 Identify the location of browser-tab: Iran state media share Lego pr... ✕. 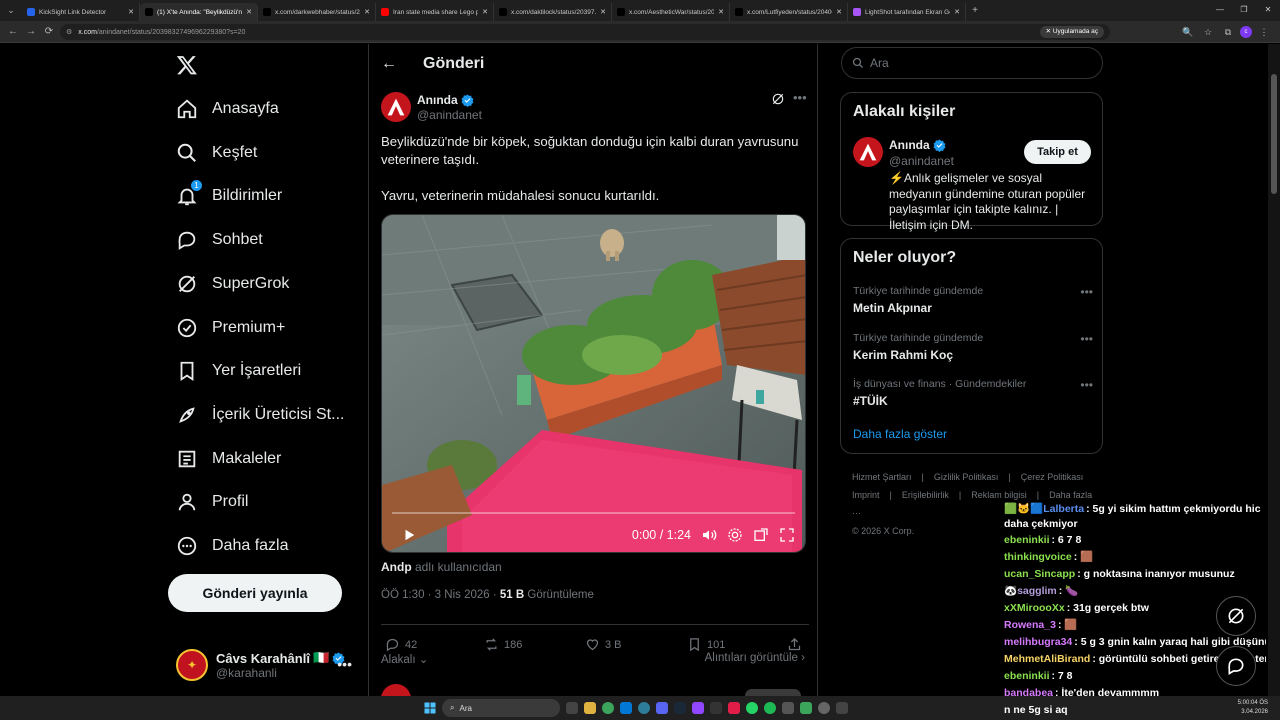
(435, 12).